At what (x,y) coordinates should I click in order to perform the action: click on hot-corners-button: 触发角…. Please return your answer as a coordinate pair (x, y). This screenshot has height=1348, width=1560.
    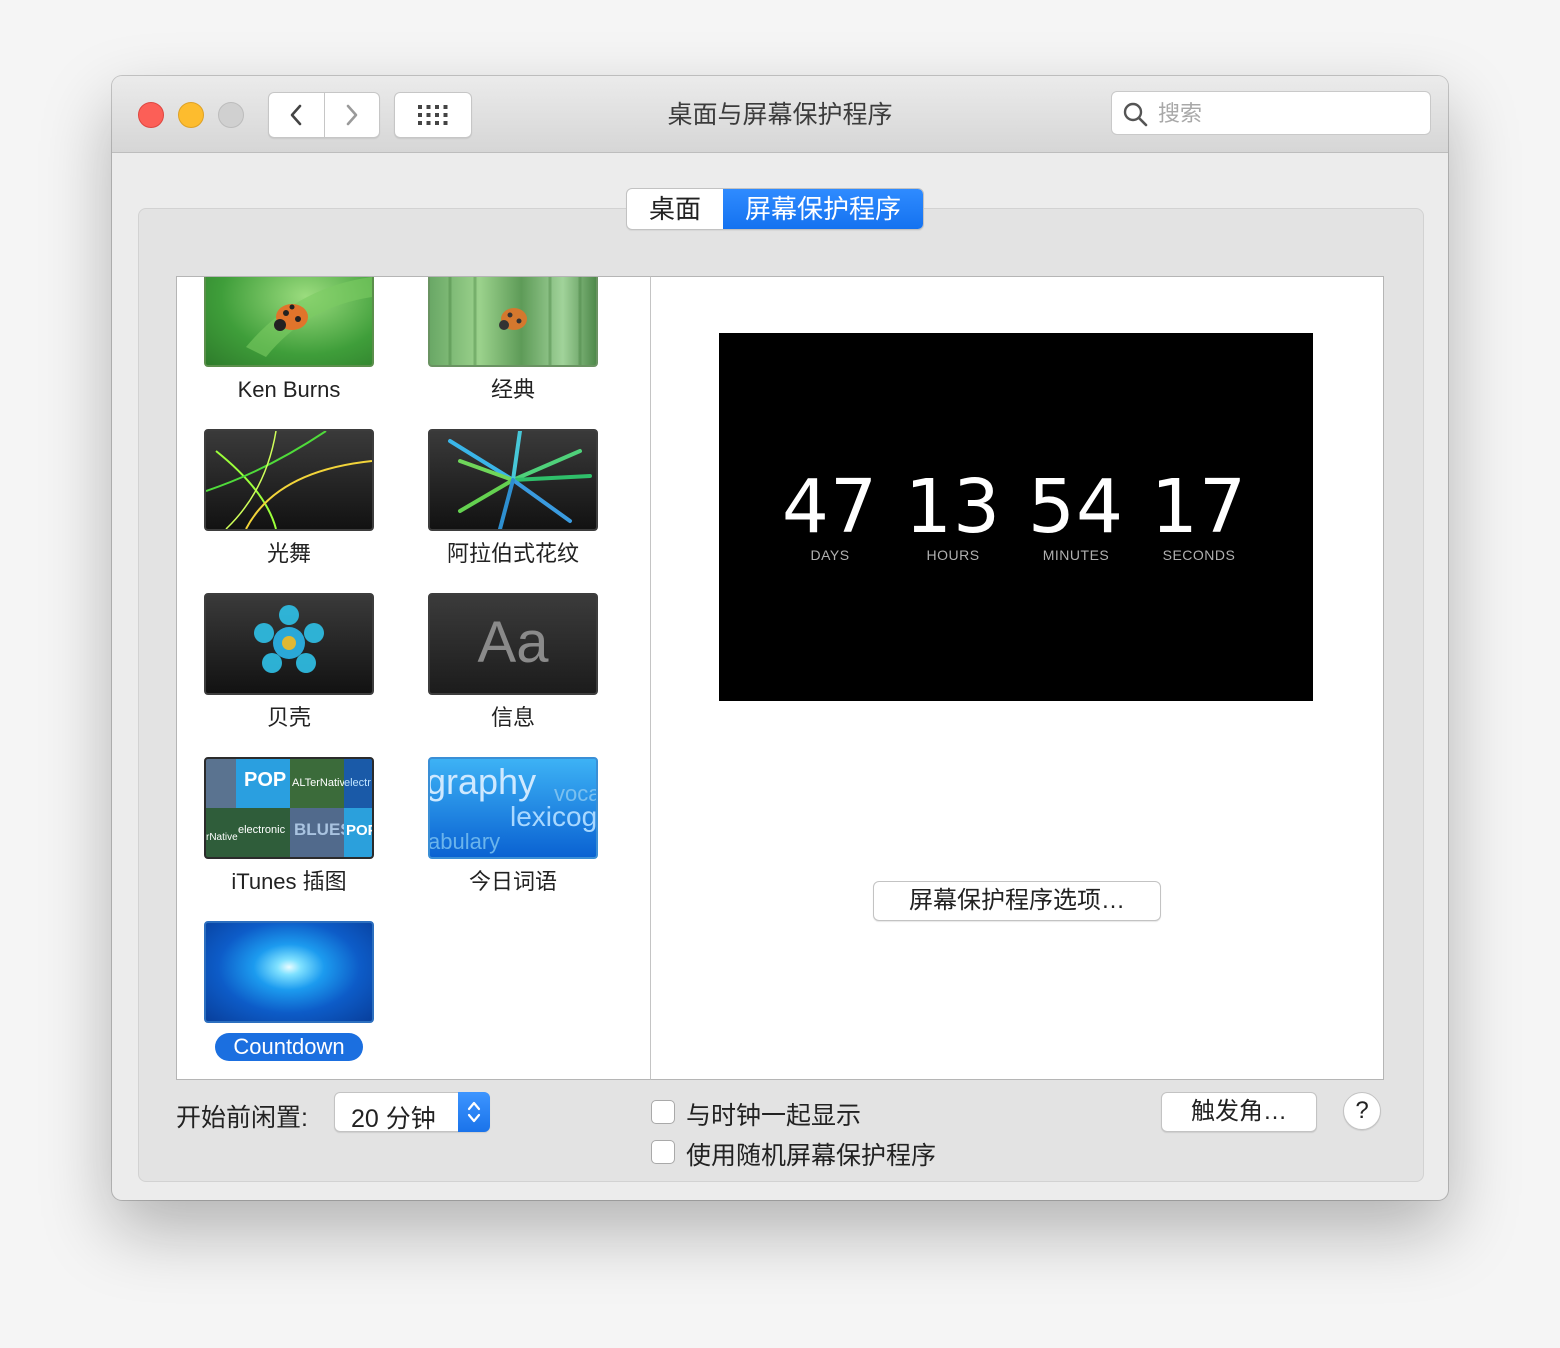
    Looking at the image, I should click on (1239, 1112).